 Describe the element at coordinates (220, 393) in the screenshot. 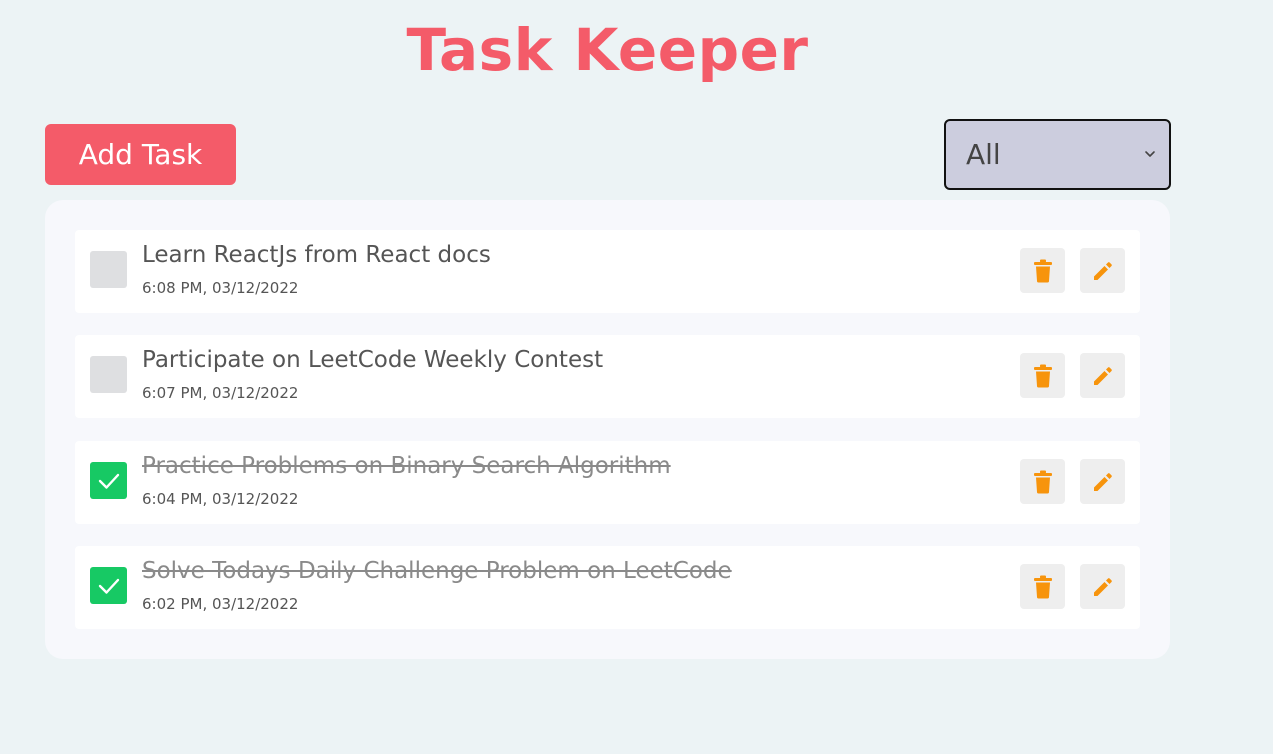

I see `task-timestamp: 6:07 PM, 03/12/2022` at that location.